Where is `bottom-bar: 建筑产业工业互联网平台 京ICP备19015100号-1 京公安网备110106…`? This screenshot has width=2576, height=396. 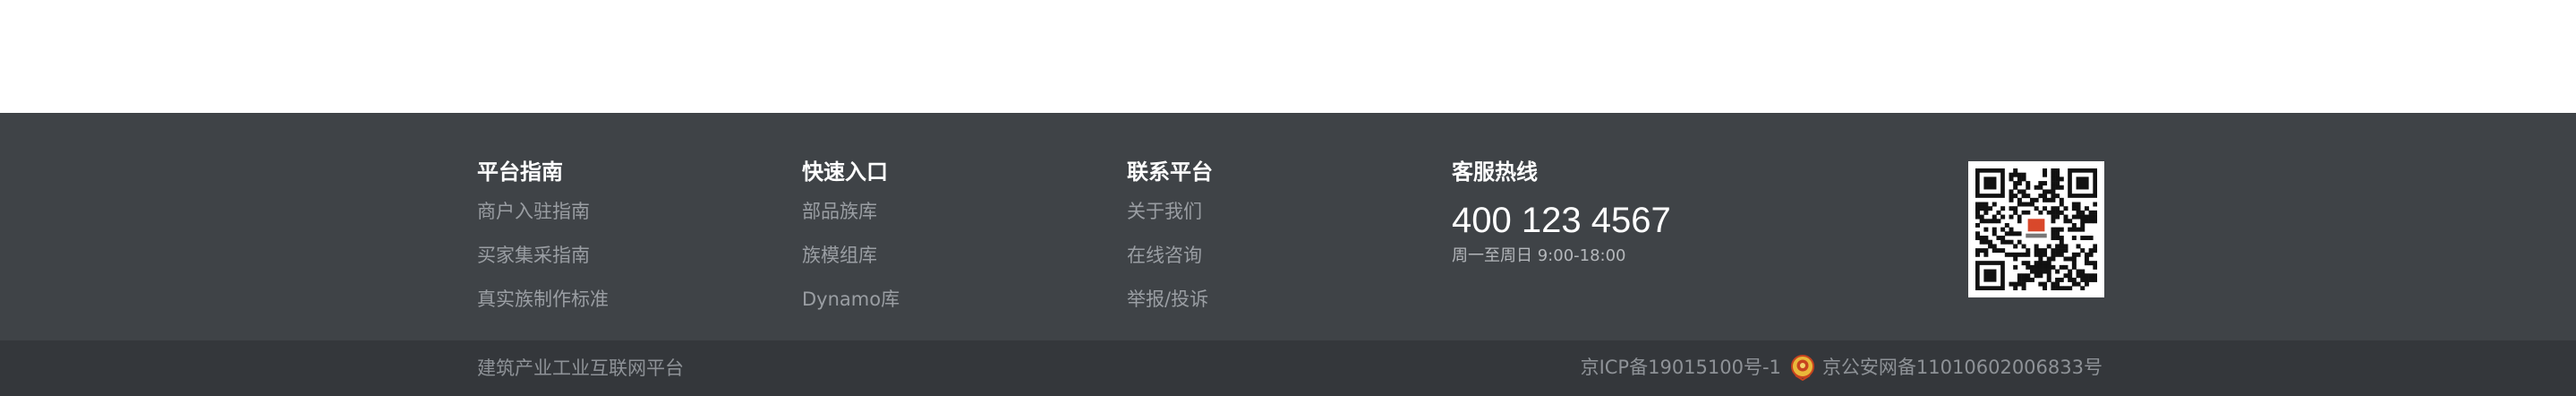 bottom-bar: 建筑产业工业互联网平台 京ICP备19015100号-1 京公安网备110106… is located at coordinates (1288, 368).